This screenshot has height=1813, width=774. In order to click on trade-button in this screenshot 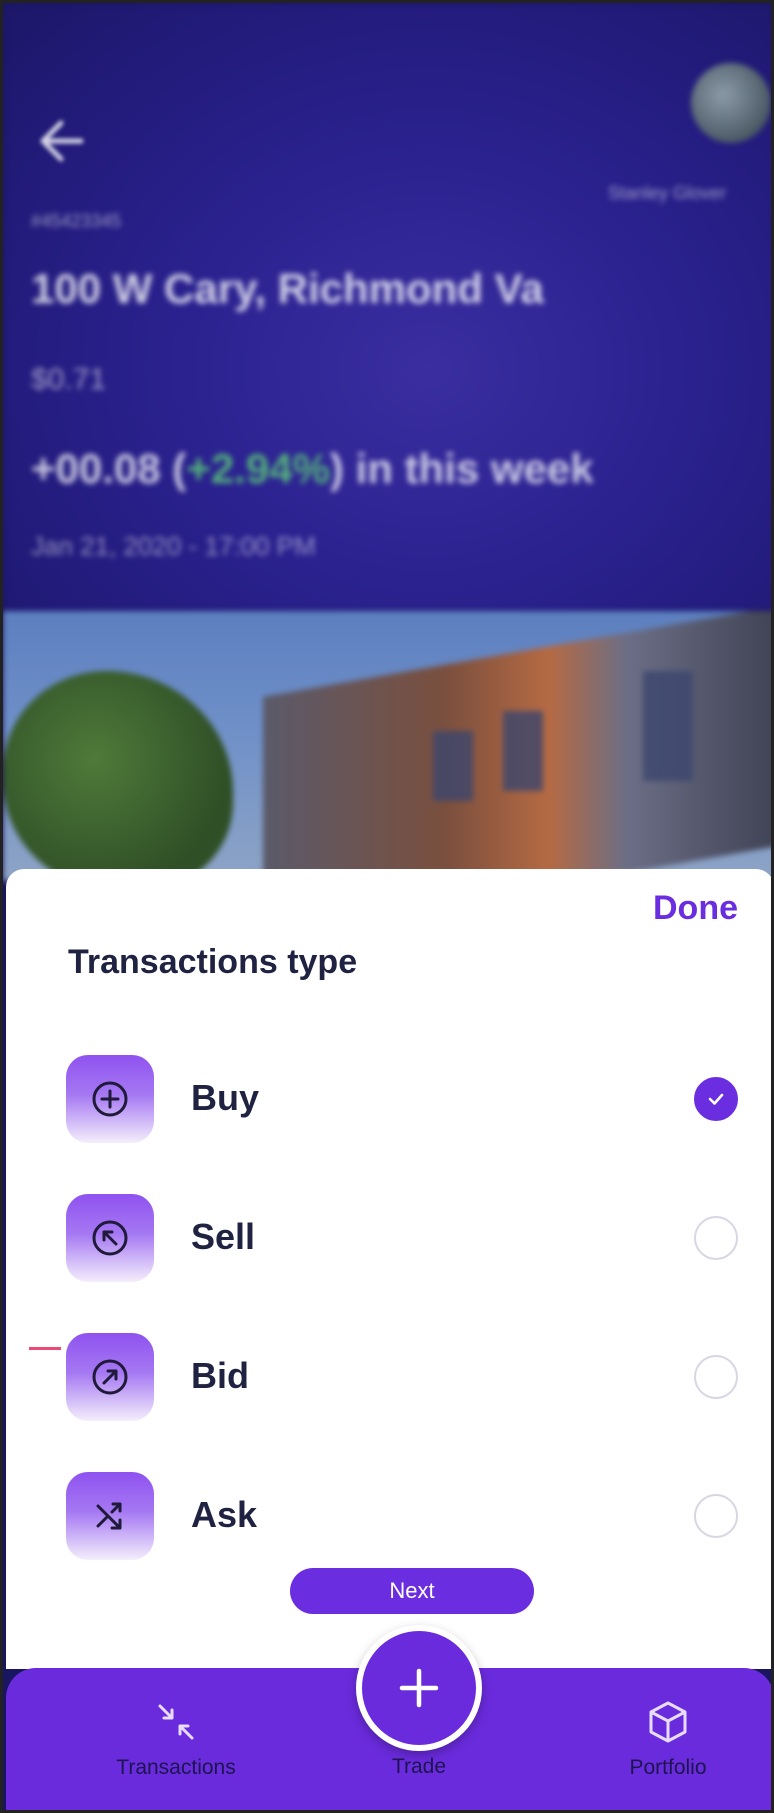, I will do `click(419, 1688)`.